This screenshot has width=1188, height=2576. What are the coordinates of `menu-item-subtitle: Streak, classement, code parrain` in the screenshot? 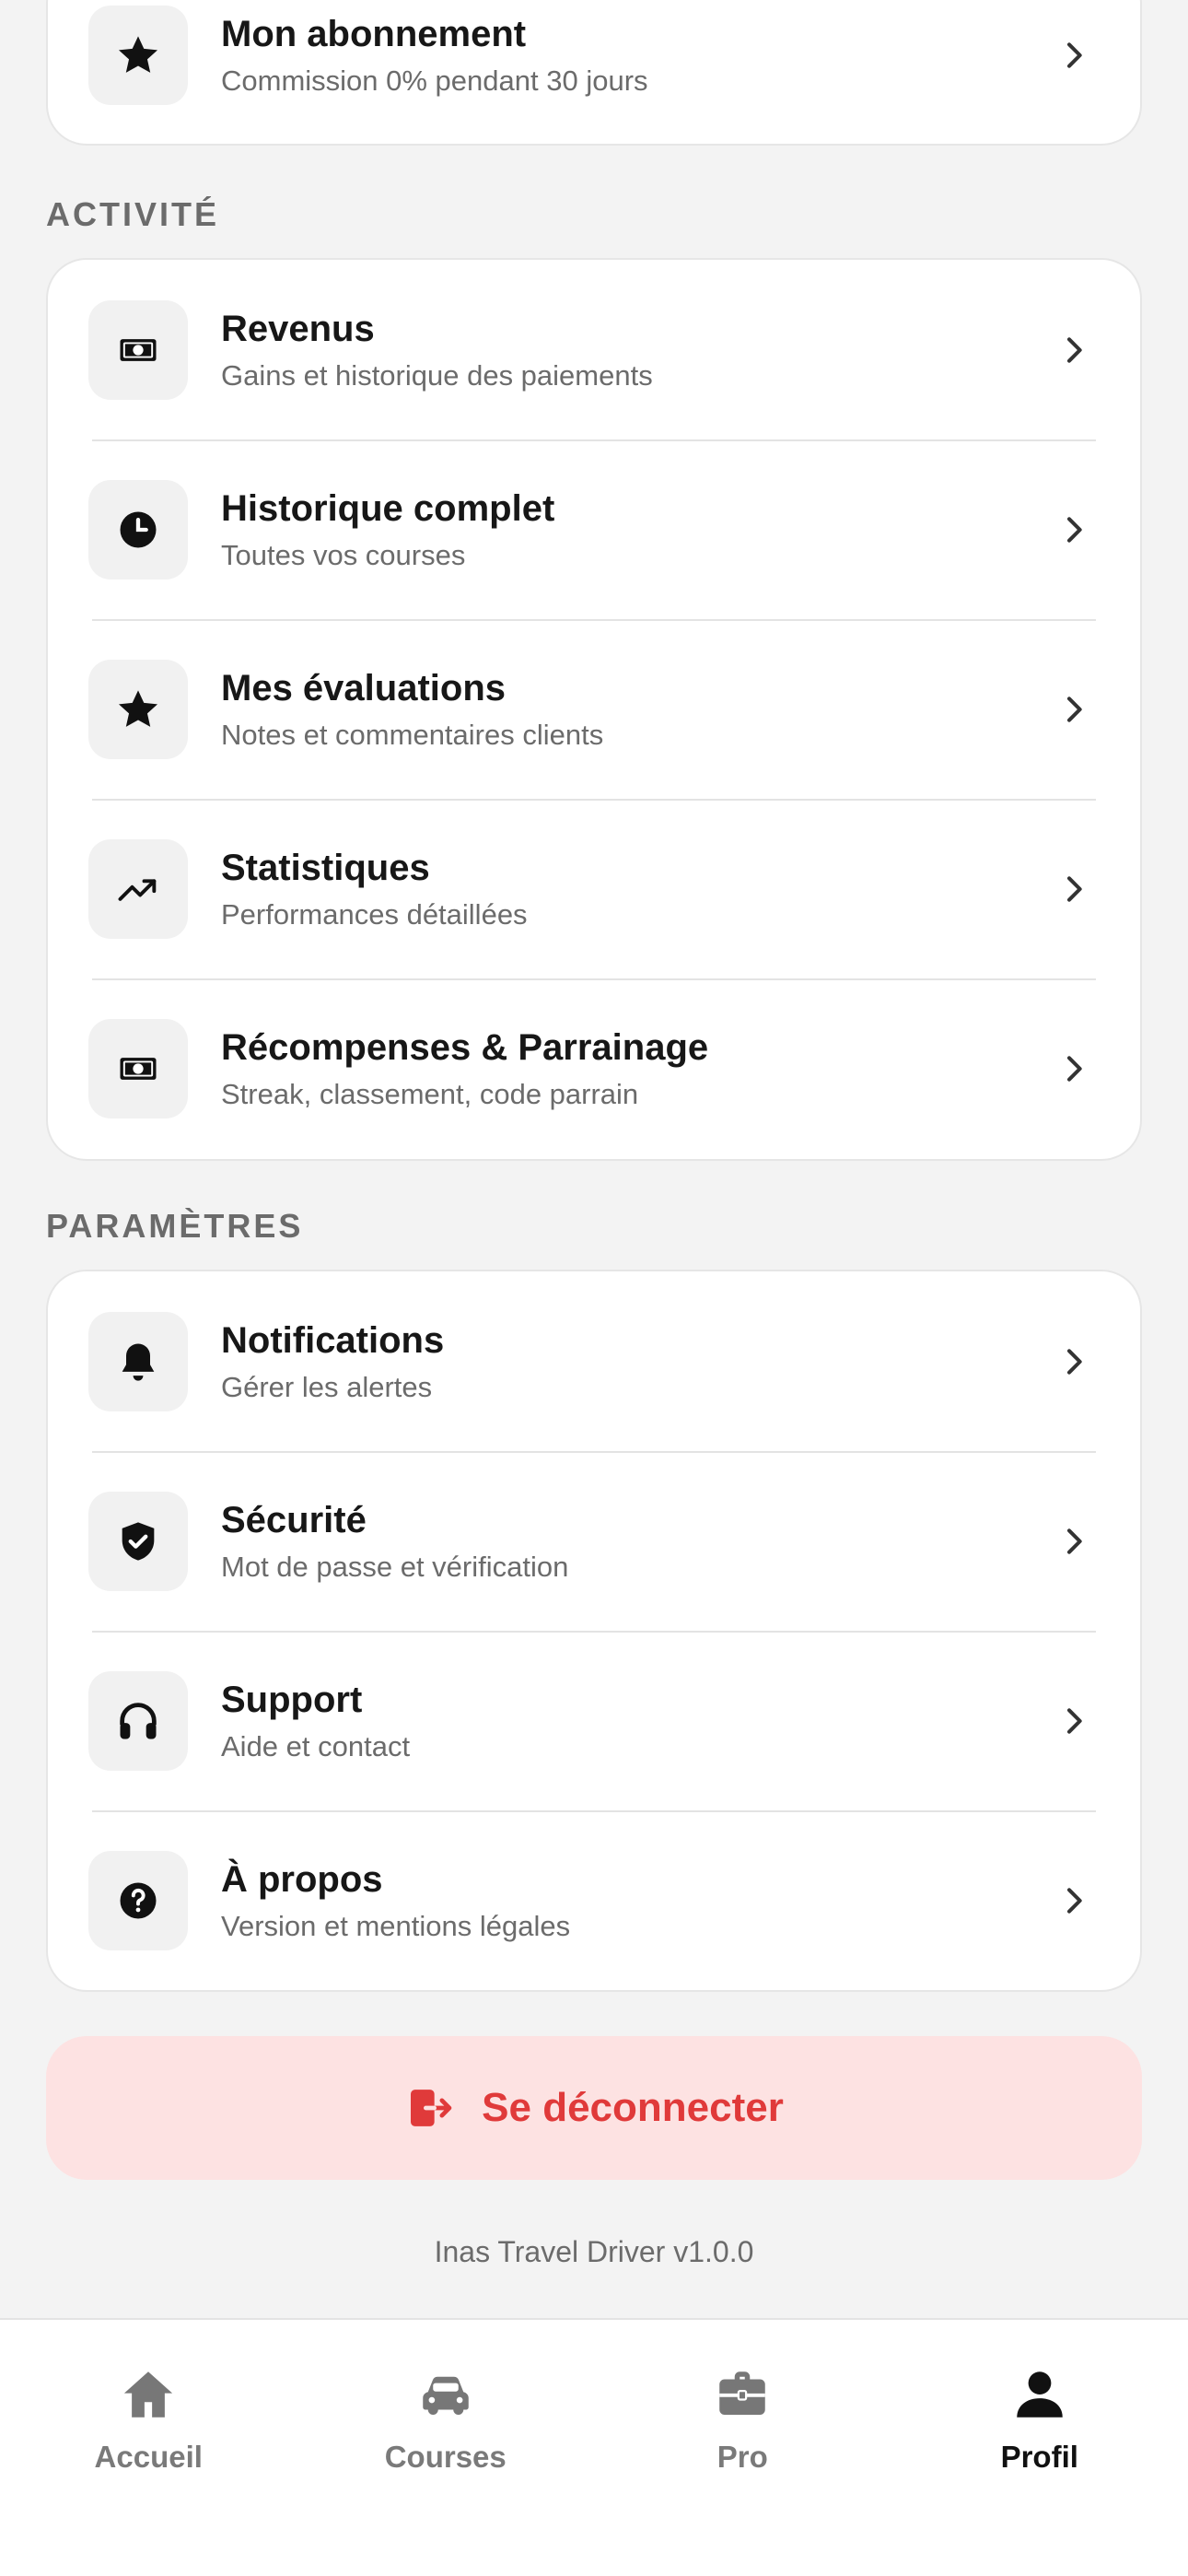 It's located at (430, 1093).